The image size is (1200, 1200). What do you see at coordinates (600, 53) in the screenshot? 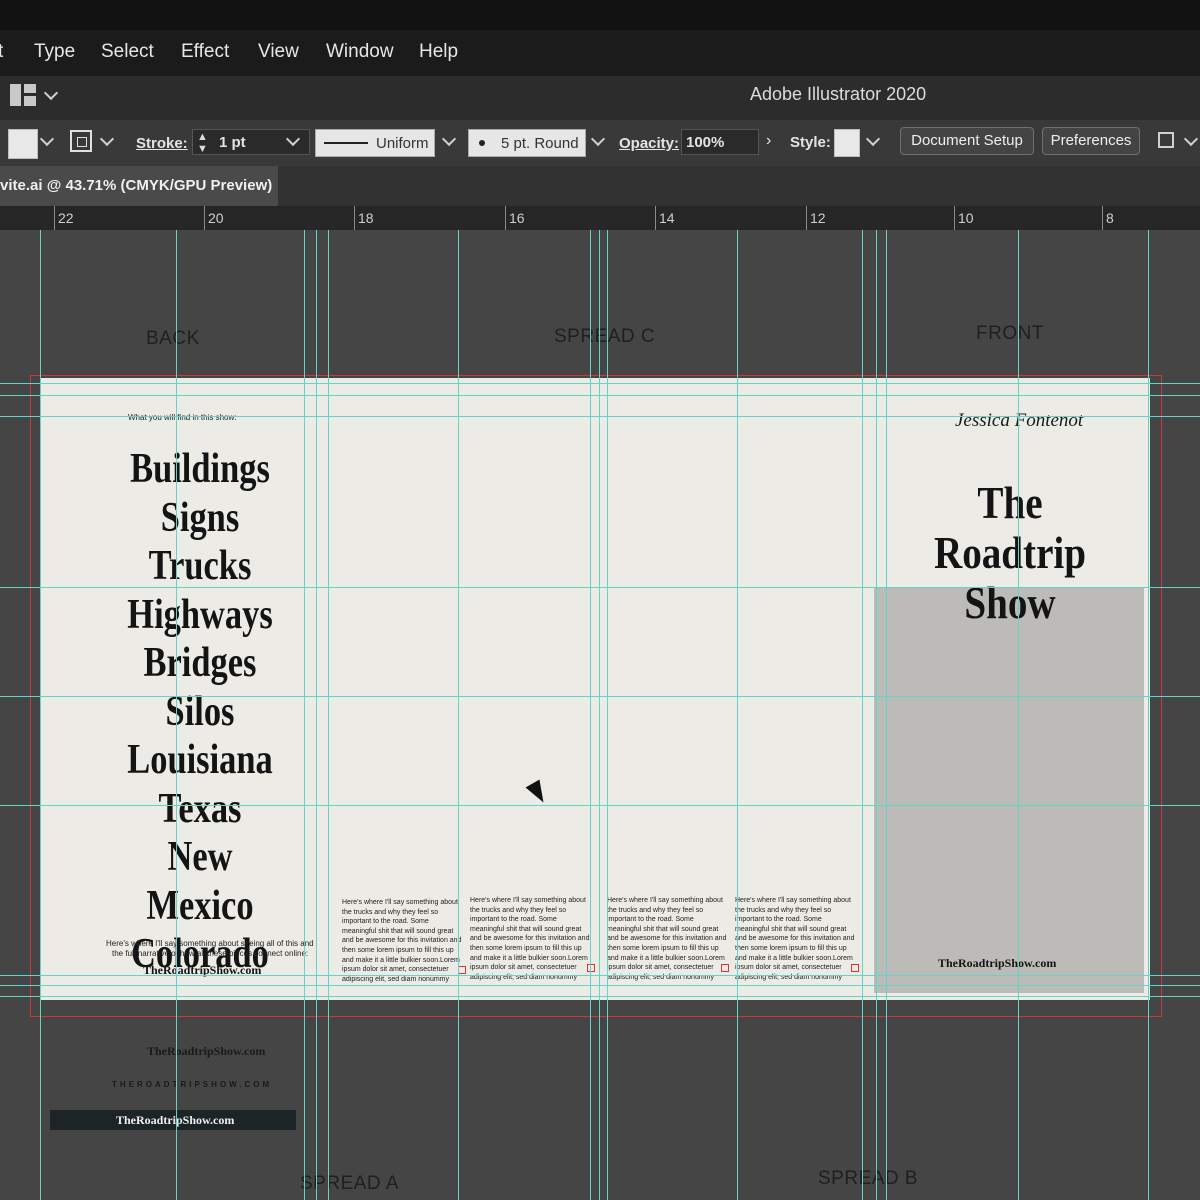
I see `menu-bar: t Type Select Effect View Window Help` at bounding box center [600, 53].